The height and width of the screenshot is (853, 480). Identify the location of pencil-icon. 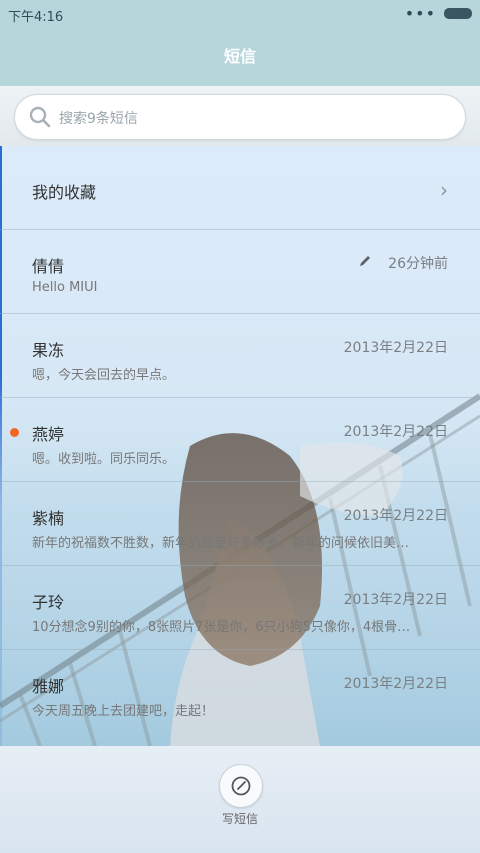
(365, 261).